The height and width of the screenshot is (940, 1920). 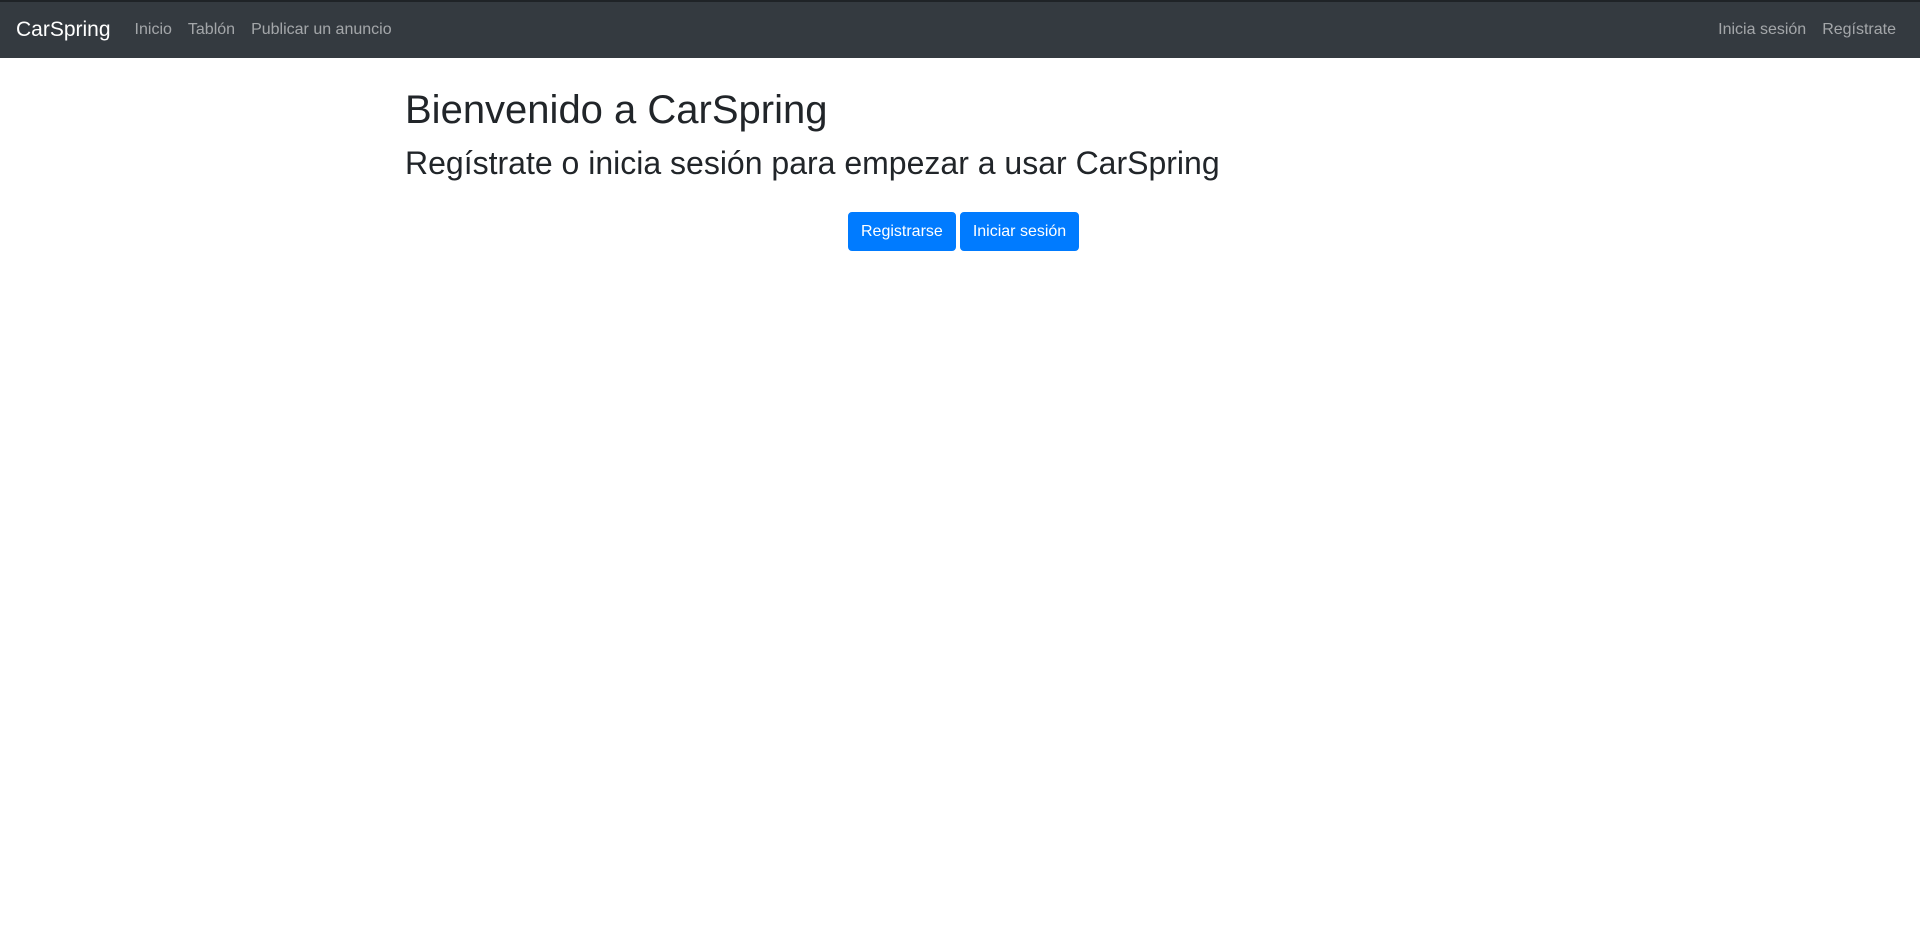 I want to click on nav-right-group: Inicia sesión Regístrate, so click(x=1811, y=30).